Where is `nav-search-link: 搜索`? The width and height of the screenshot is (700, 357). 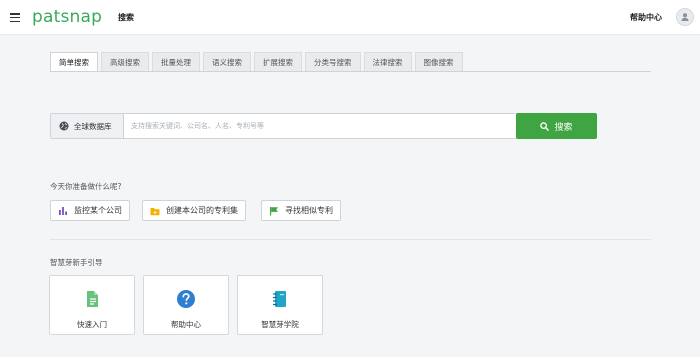
nav-search-link: 搜索 is located at coordinates (126, 17).